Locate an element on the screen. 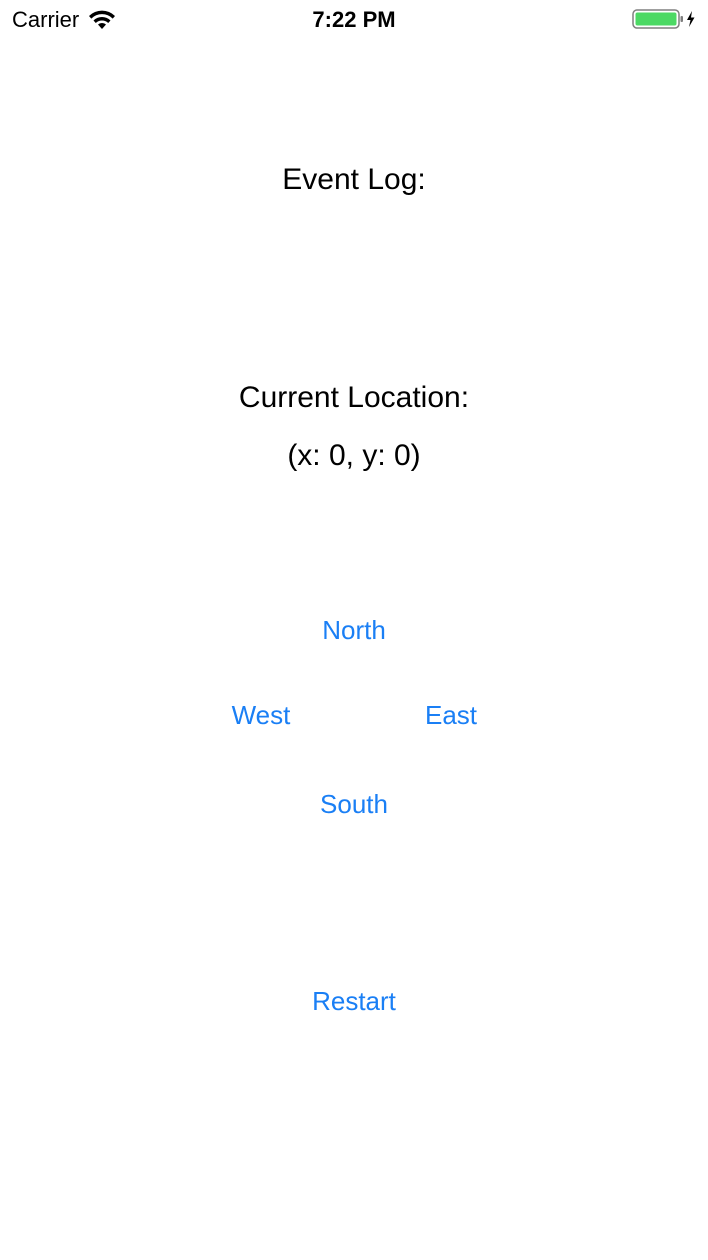  north-button: North is located at coordinates (354, 630).